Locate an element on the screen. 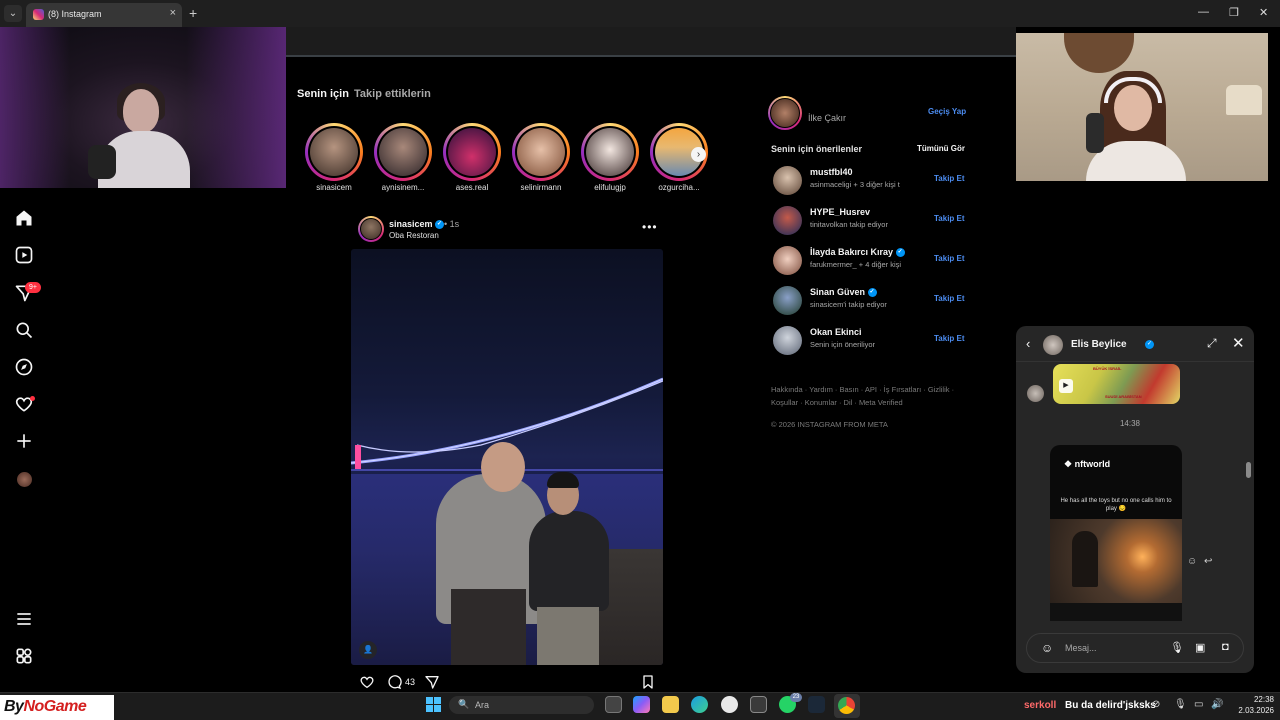 This screenshot has height=720, width=1280. new-tab-button: + is located at coordinates (193, 13).